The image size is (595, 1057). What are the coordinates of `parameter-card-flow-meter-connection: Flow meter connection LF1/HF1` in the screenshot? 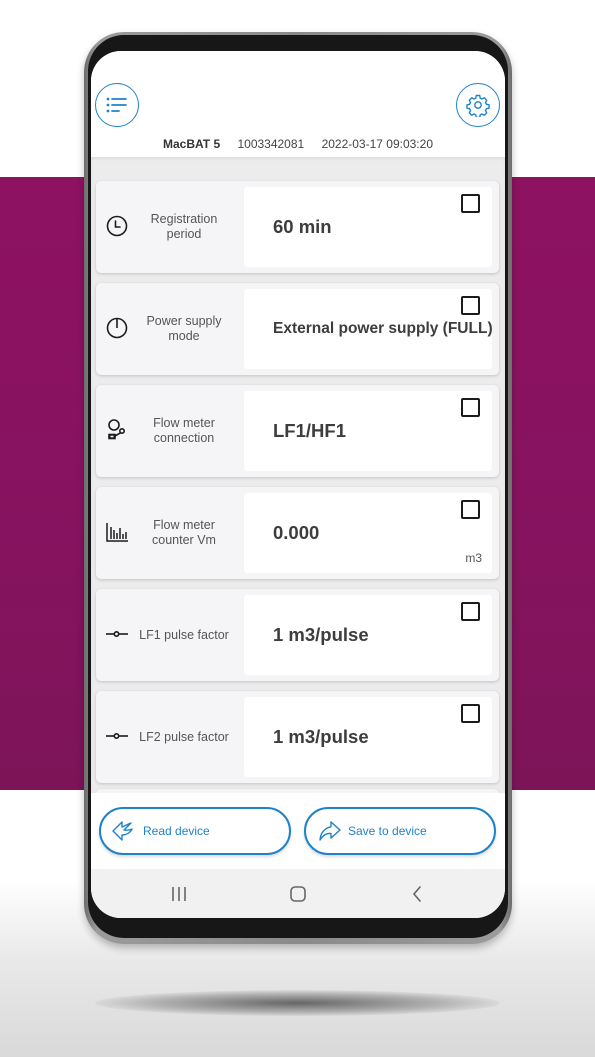 It's located at (297, 431).